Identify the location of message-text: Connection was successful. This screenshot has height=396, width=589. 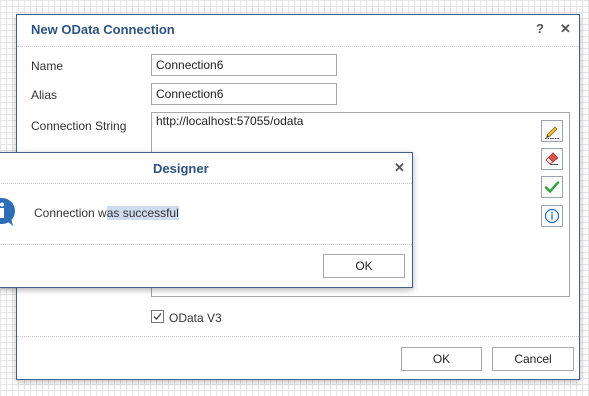
(106, 213).